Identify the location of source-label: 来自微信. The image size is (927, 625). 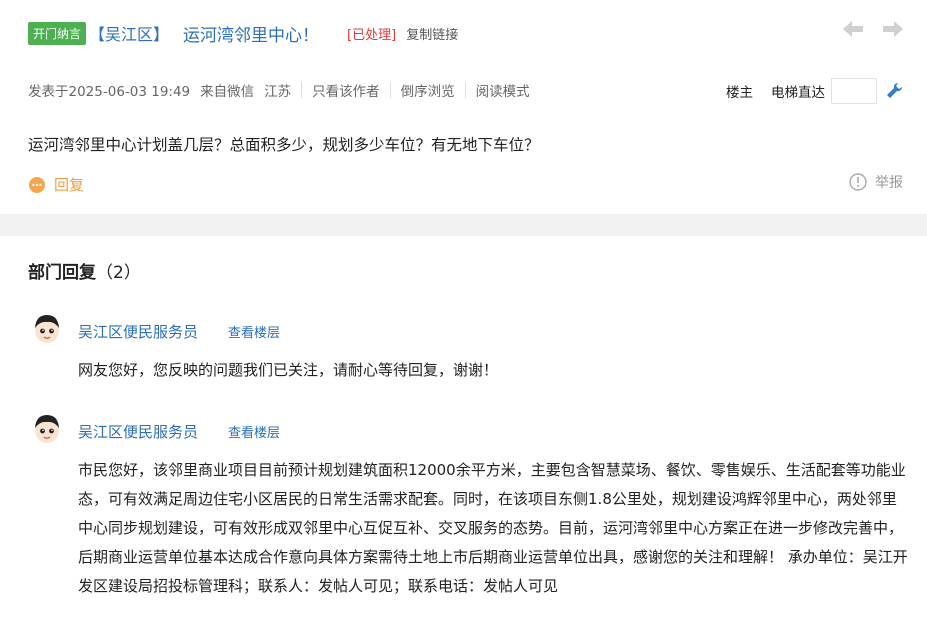
(227, 92).